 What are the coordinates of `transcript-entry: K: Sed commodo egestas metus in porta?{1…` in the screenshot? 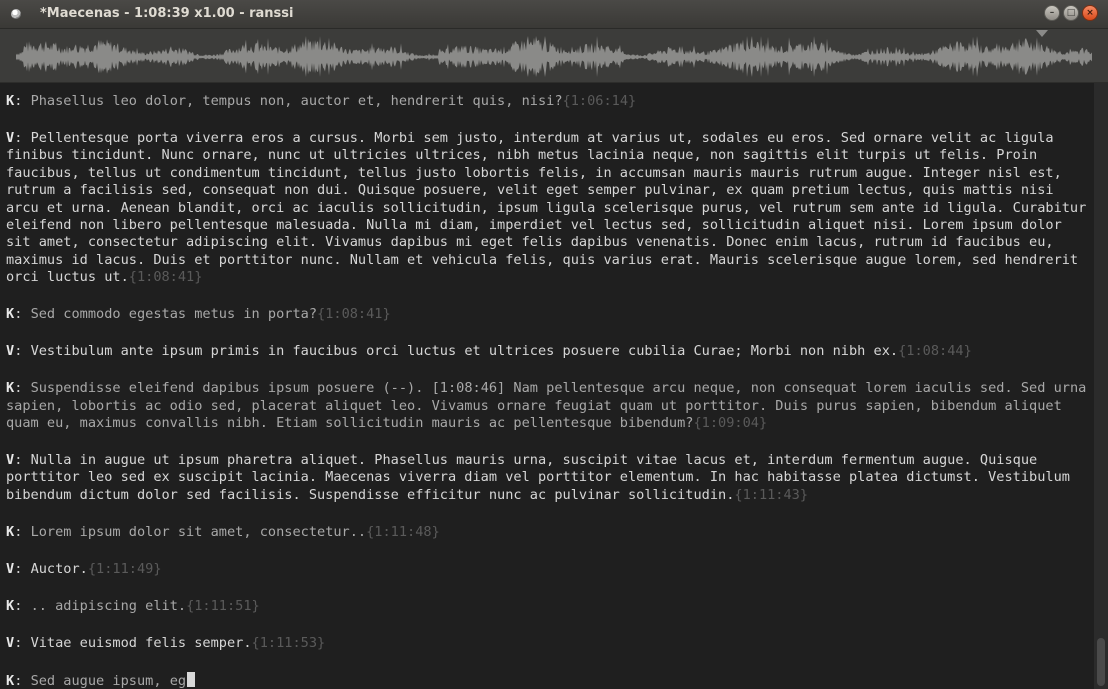 It's located at (548, 314).